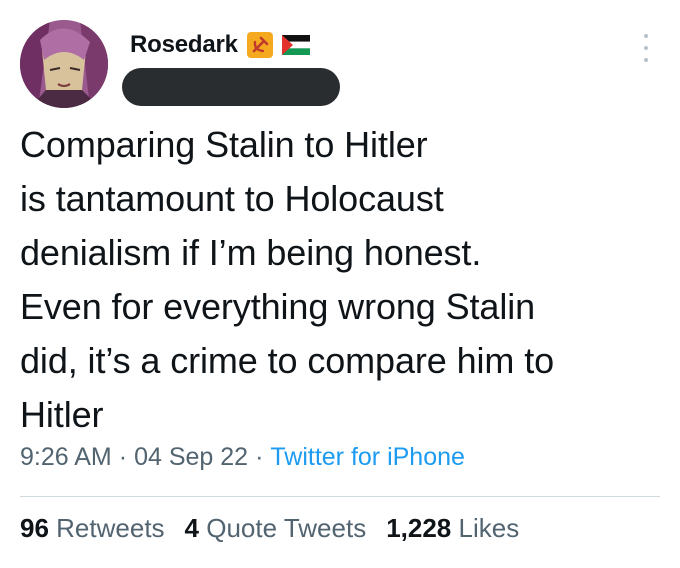  I want to click on tweet-text-line: Comparing Stalin to Hitler, so click(224, 144).